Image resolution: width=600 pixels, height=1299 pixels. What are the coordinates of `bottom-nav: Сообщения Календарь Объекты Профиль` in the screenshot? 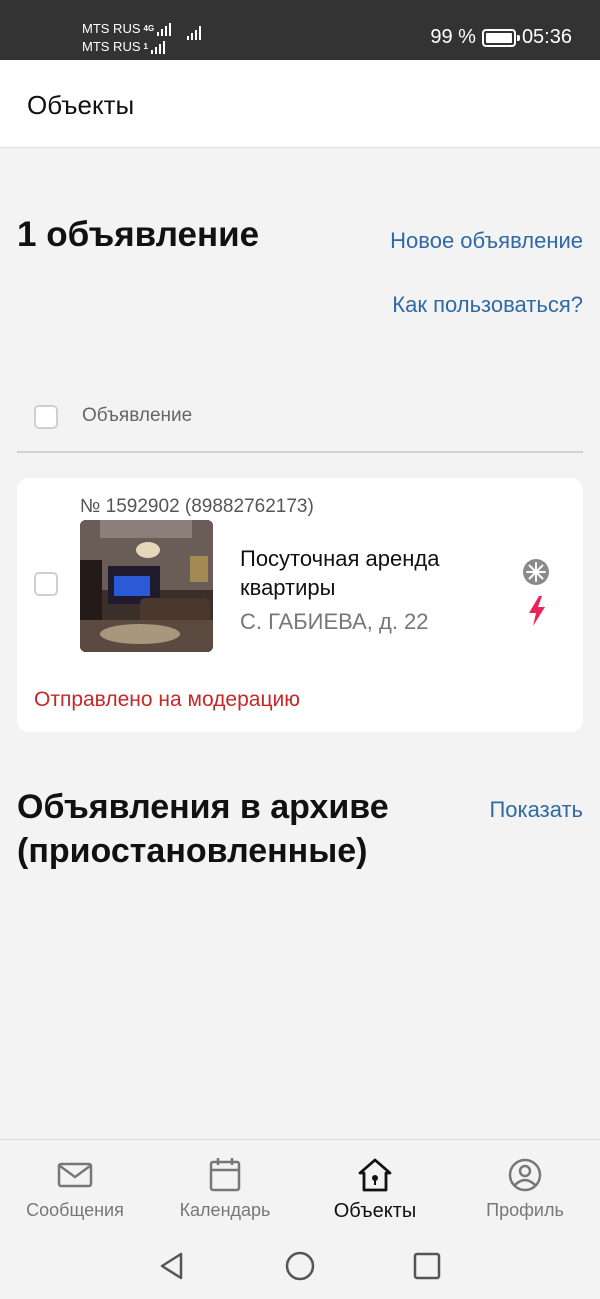 It's located at (300, 1187).